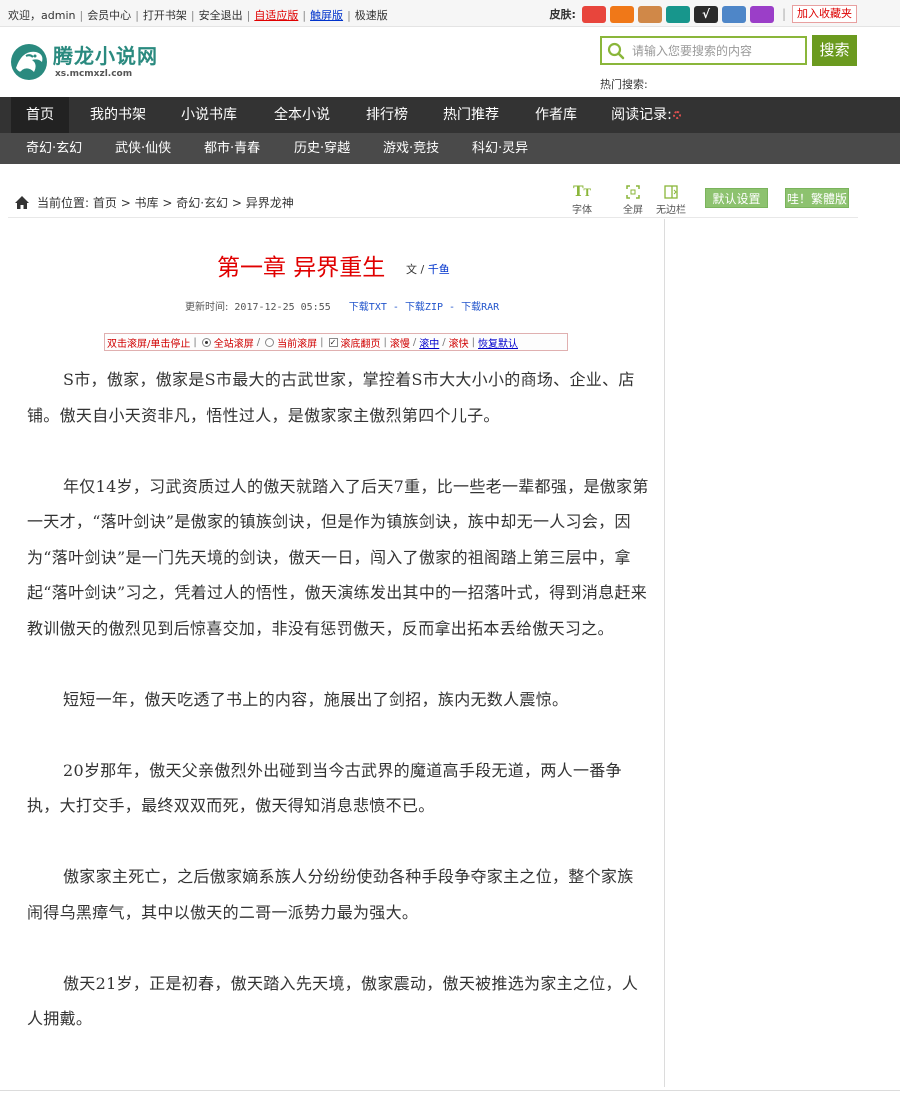 The image size is (900, 1095). I want to click on skin-label: 皮肤:, so click(562, 14).